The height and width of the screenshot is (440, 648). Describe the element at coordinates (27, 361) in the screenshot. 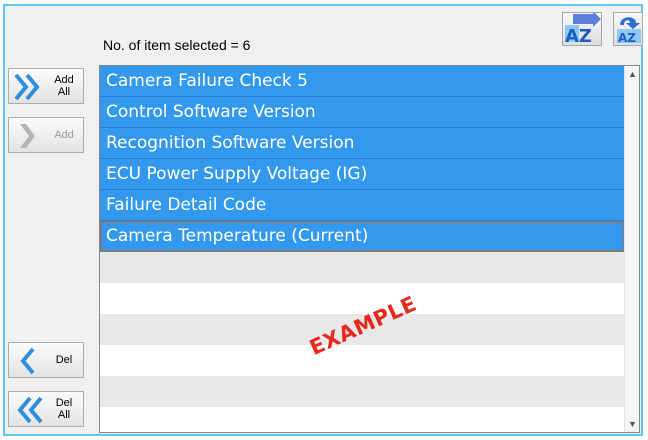

I see `chevron-left-icon` at that location.